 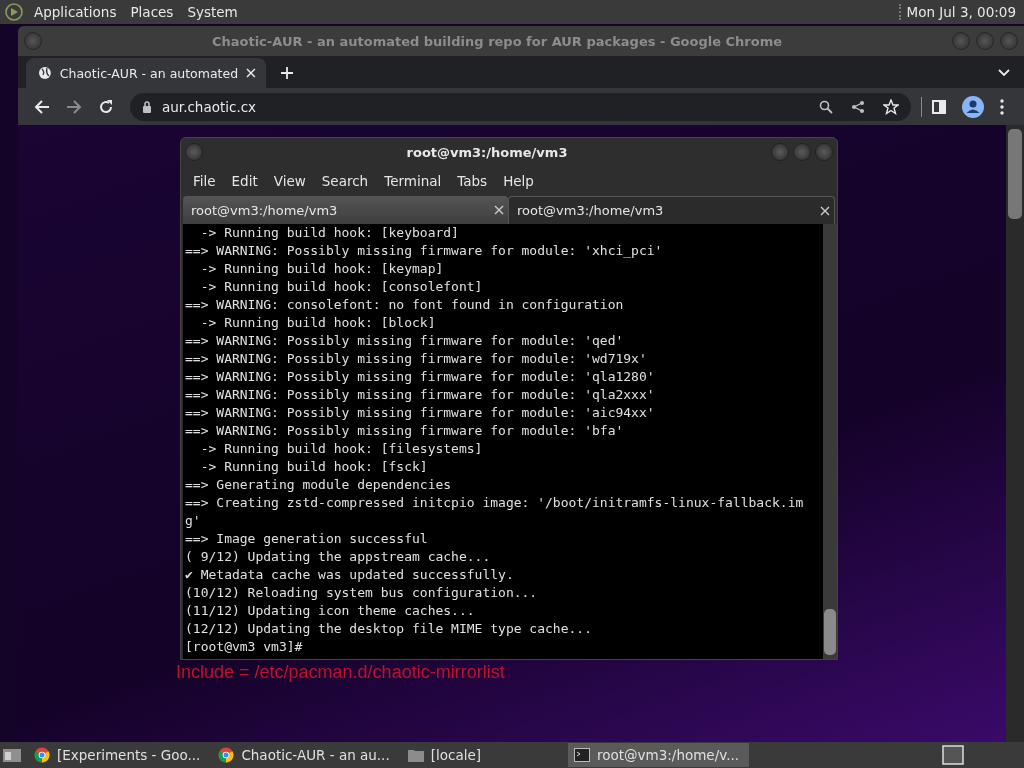 What do you see at coordinates (212, 12) in the screenshot?
I see `panel-menu: System` at bounding box center [212, 12].